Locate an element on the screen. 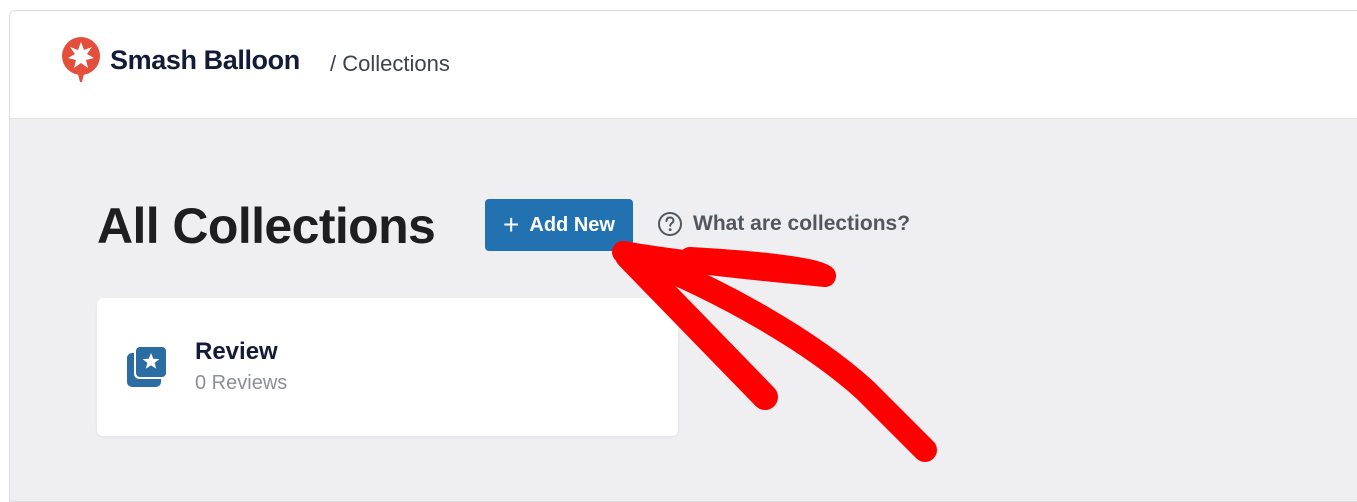 This screenshot has height=502, width=1357. add-new-button: + Add New is located at coordinates (559, 225).